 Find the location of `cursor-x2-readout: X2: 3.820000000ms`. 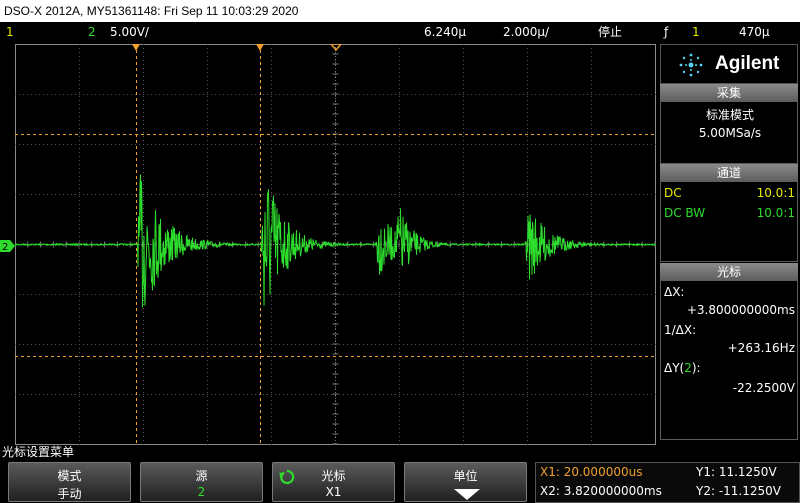

cursor-x2-readout: X2: 3.820000000ms is located at coordinates (601, 491).